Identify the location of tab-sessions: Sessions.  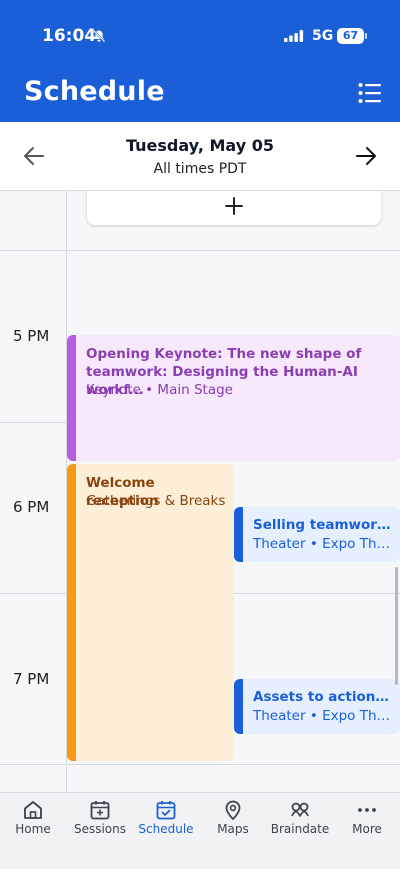
(100, 821).